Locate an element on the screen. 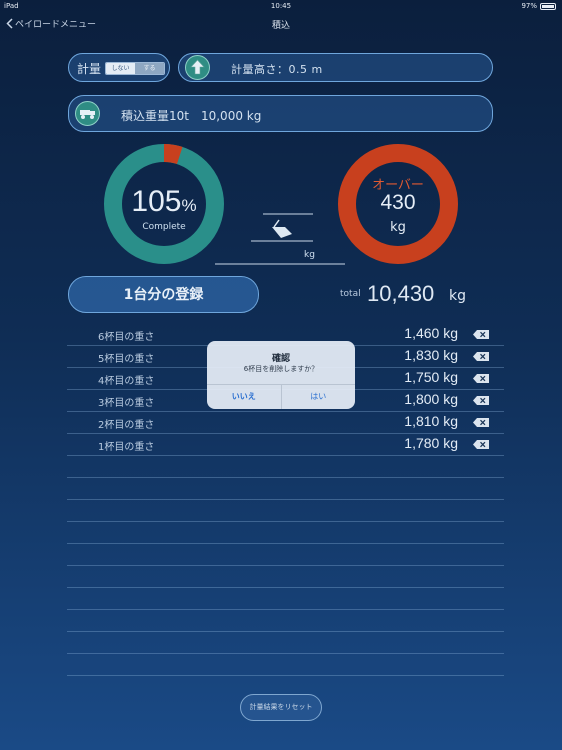  row-value: 1,750 kg is located at coordinates (431, 377).